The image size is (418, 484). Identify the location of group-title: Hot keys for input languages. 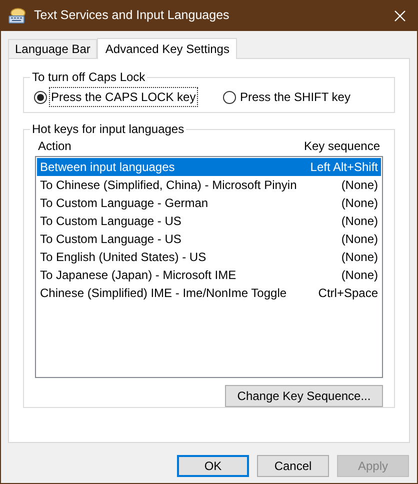
(108, 129).